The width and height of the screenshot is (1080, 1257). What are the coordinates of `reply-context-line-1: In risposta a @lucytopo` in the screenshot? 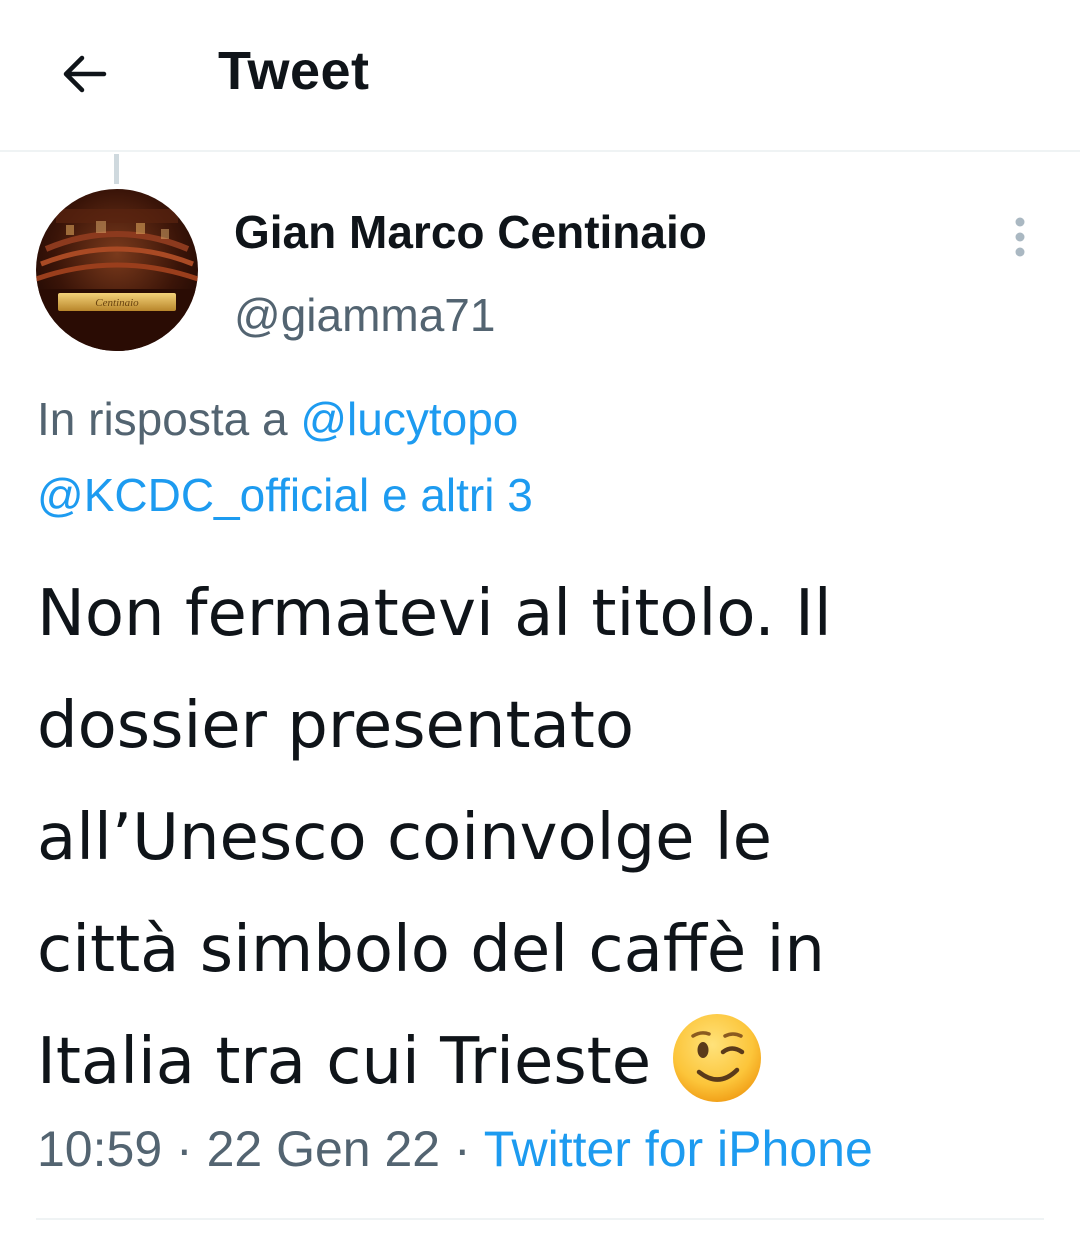 It's located at (277, 419).